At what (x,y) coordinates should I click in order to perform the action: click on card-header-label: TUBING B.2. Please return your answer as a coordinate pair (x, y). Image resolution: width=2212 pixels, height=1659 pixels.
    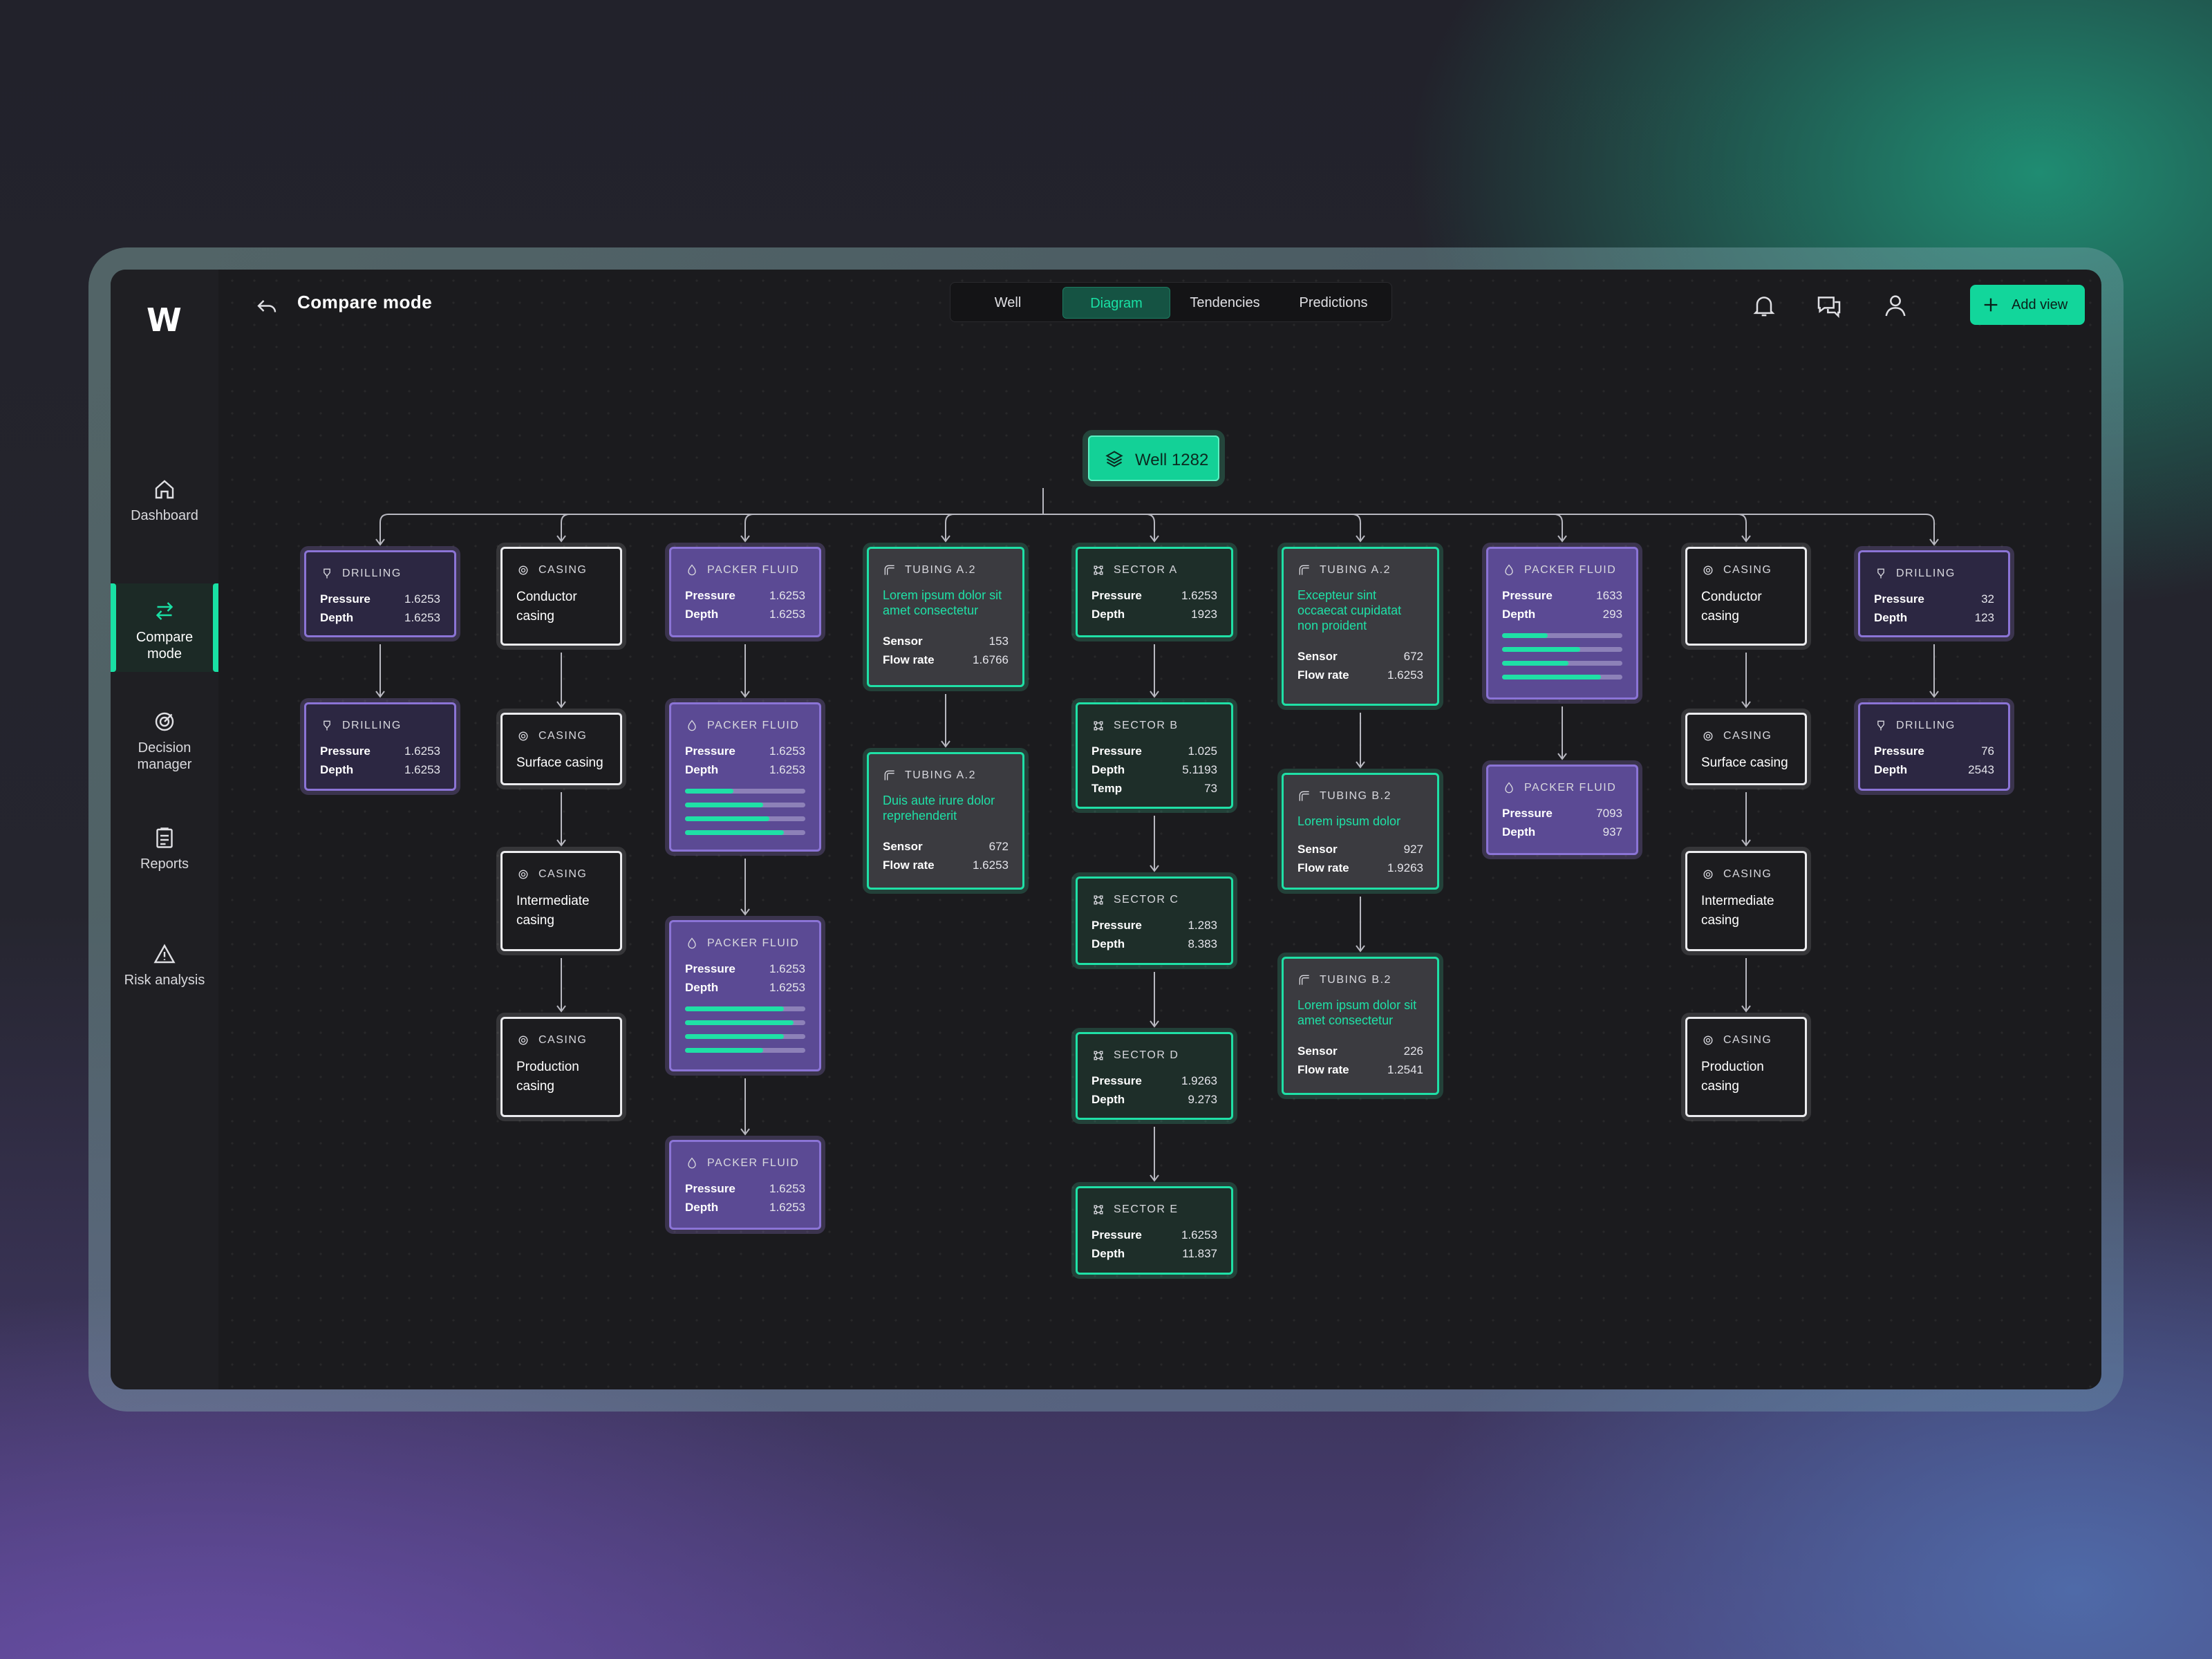
    Looking at the image, I should click on (1356, 980).